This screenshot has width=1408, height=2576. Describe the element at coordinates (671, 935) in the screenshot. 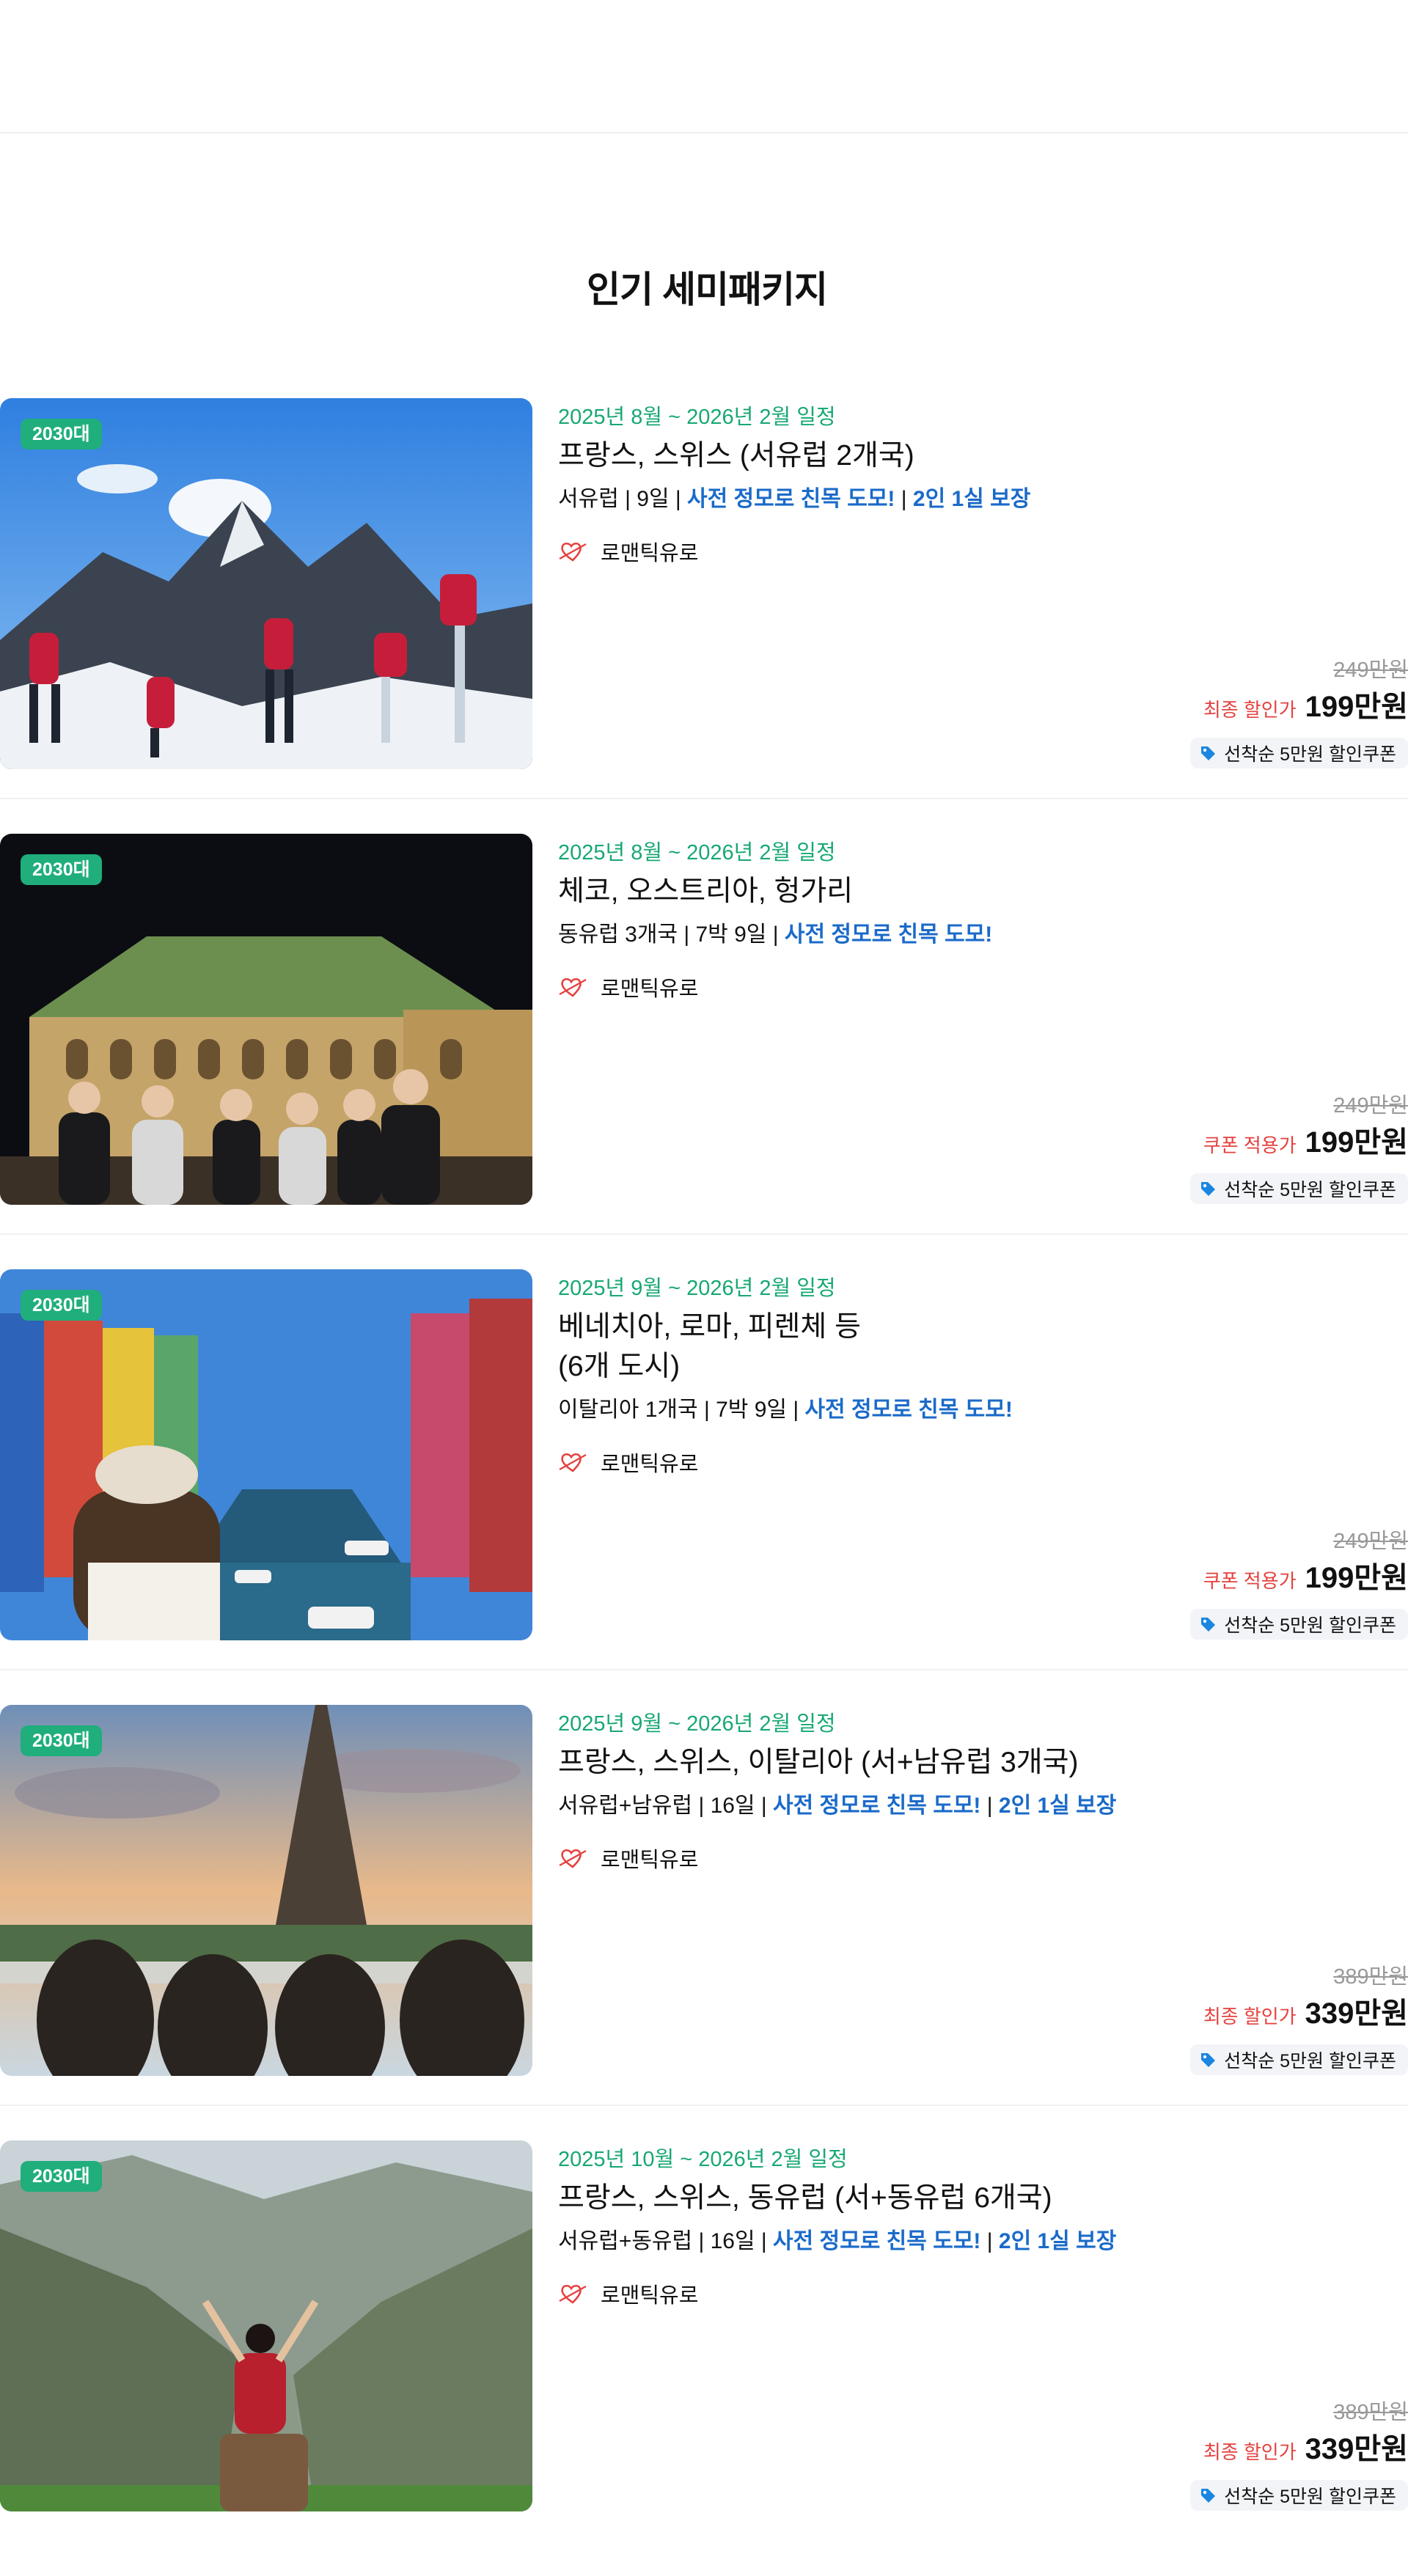

I see `meta-base: 동유럽 3개국 | 7박 9일 |` at that location.